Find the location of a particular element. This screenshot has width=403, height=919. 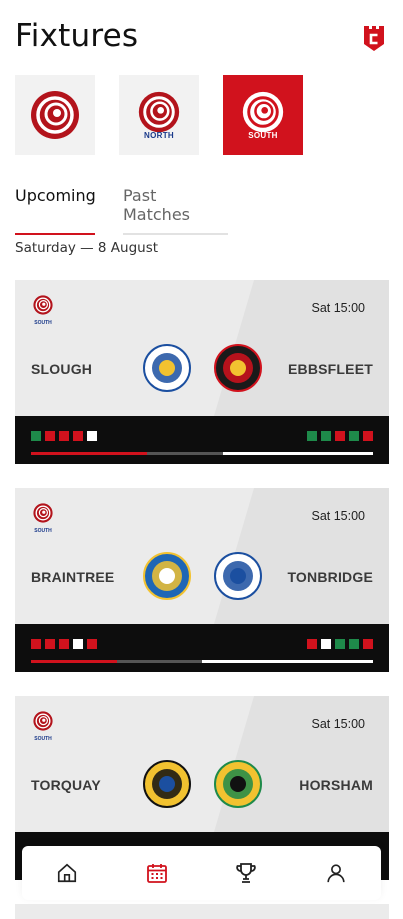

trophy-icon is located at coordinates (246, 873).